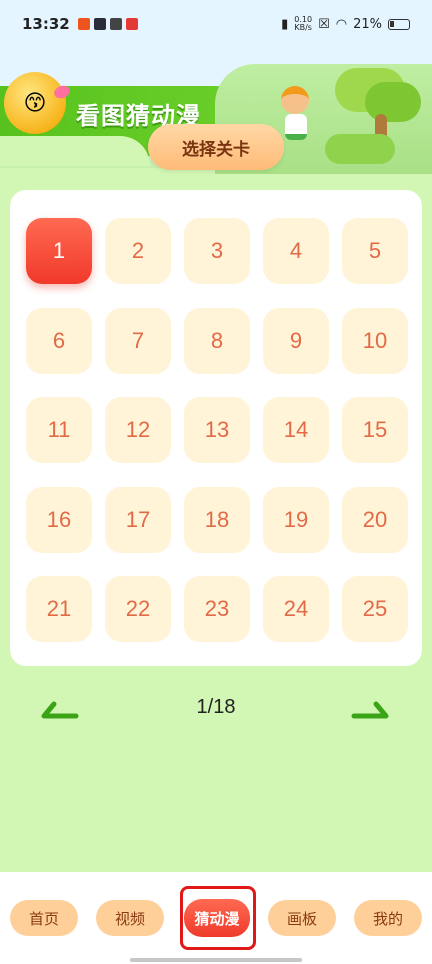 The image size is (432, 964). What do you see at coordinates (46, 24) in the screenshot?
I see `status-time: 13:32` at bounding box center [46, 24].